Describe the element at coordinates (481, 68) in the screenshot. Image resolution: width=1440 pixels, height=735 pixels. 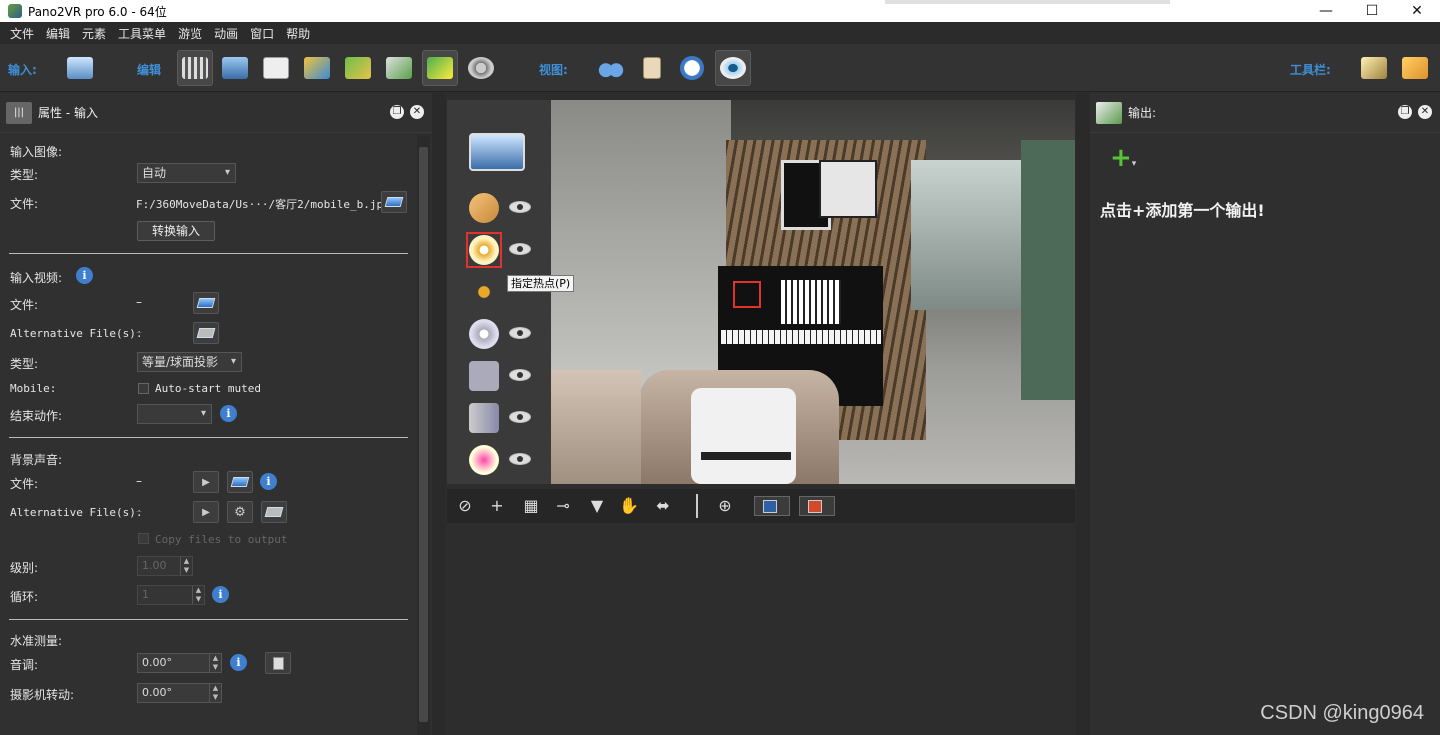
I see `animation-button` at that location.